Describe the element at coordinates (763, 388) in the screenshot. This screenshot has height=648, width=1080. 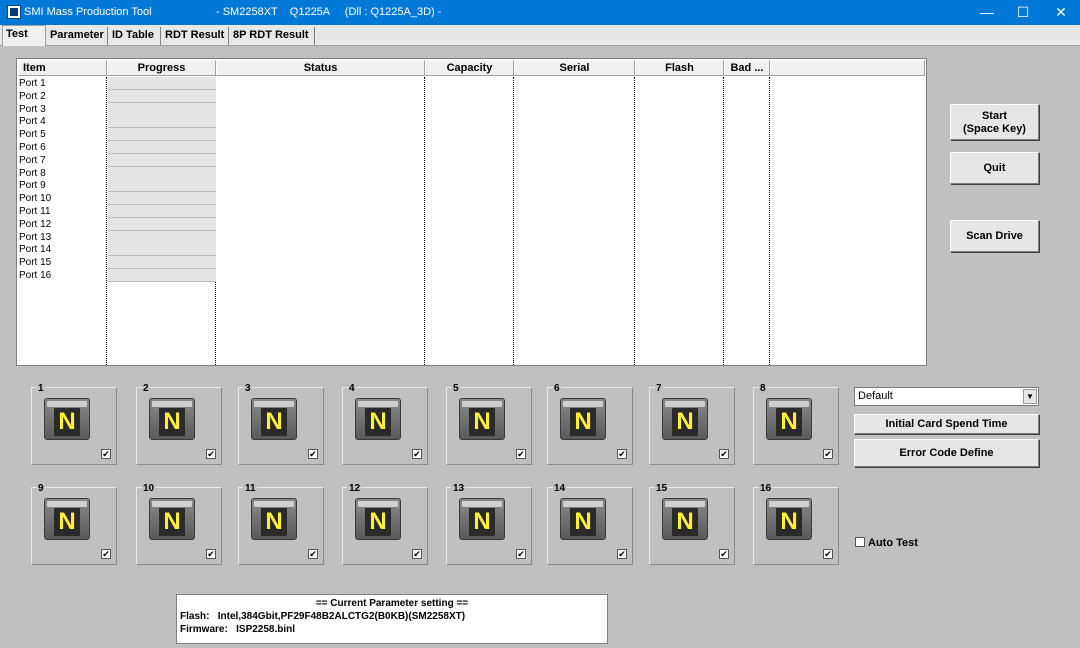
I see `port-number: 8` at that location.